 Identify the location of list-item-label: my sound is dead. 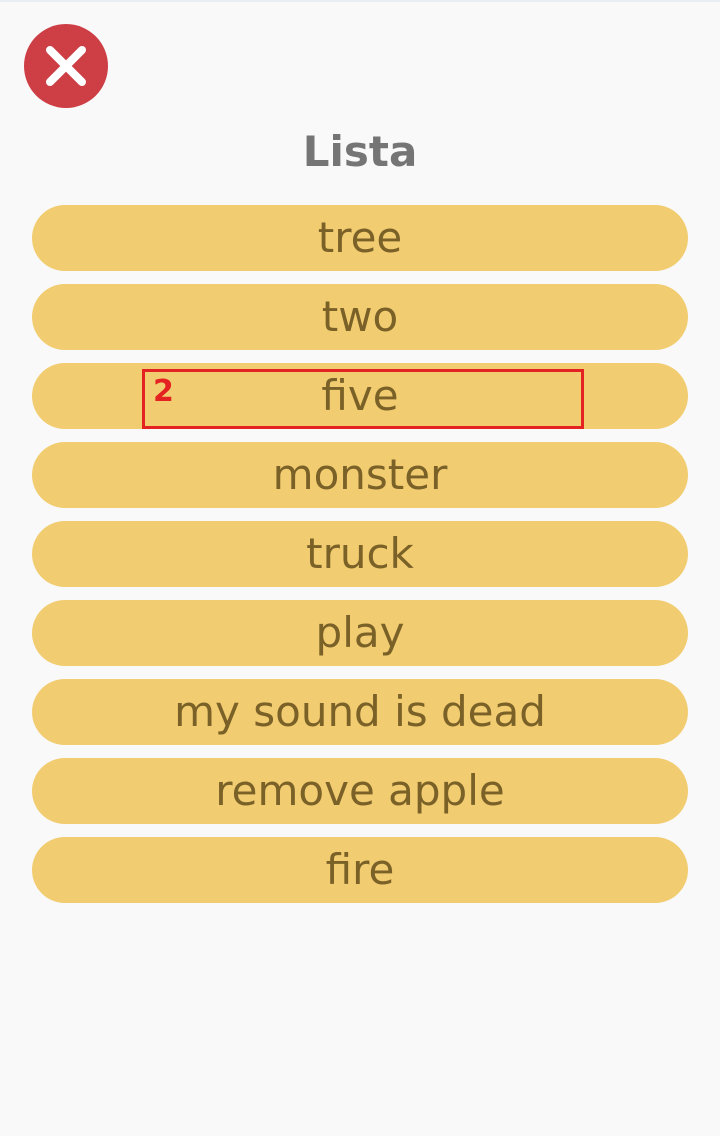
(360, 711).